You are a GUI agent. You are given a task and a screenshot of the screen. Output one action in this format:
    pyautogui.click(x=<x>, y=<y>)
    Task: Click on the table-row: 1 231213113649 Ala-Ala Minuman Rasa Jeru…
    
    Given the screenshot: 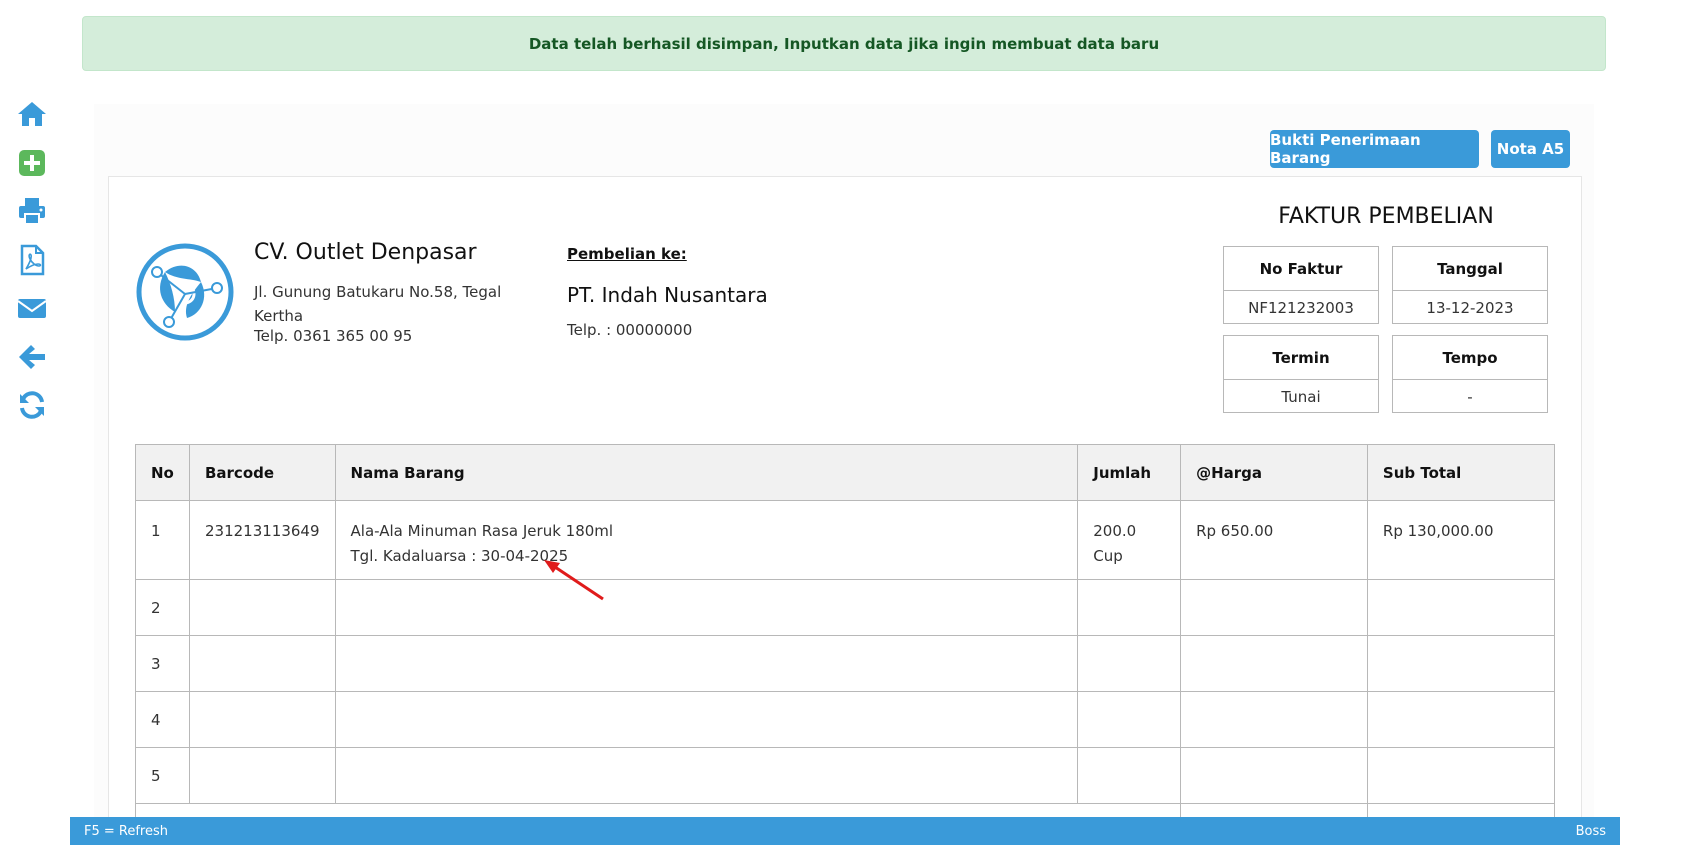 What is the action you would take?
    pyautogui.click(x=845, y=540)
    